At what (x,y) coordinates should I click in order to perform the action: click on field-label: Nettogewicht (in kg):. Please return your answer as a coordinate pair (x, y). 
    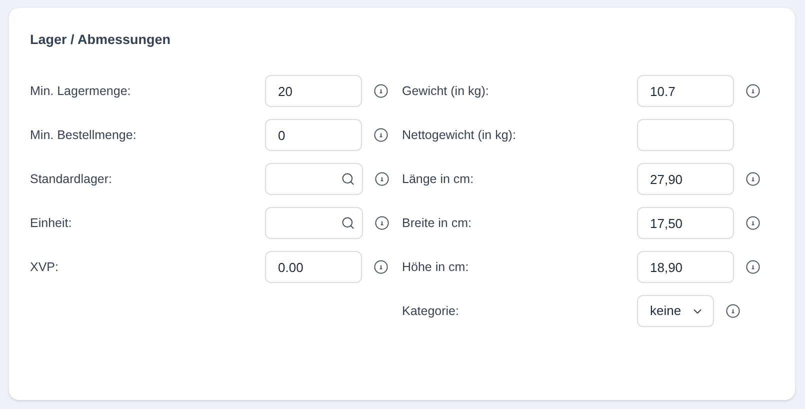
    Looking at the image, I should click on (459, 135).